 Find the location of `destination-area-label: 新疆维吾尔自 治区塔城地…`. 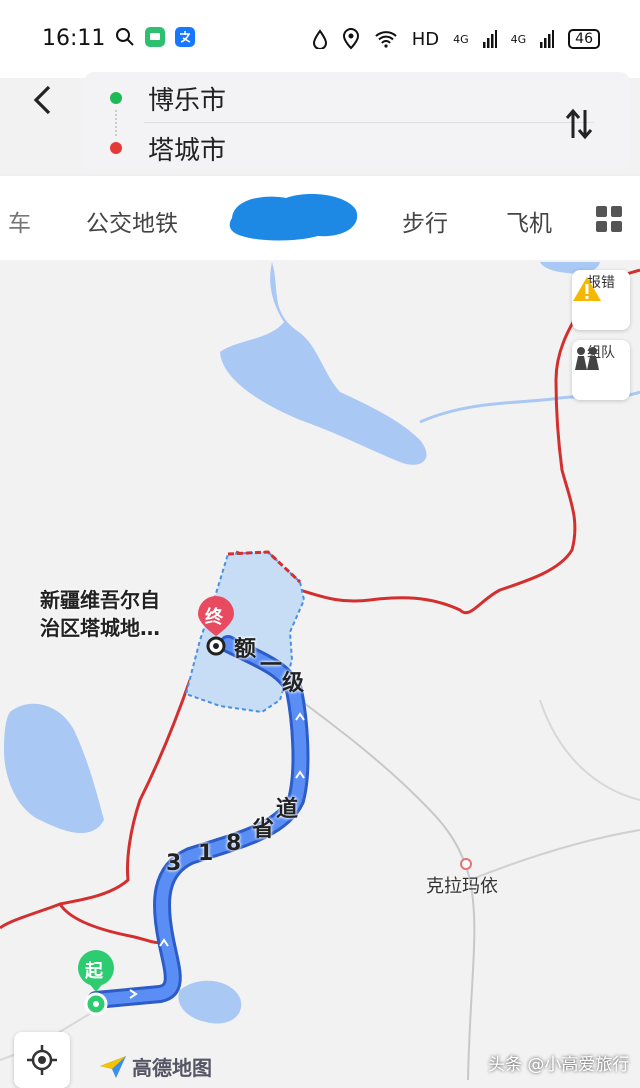

destination-area-label: 新疆维吾尔自 治区塔城地… is located at coordinates (100, 614).